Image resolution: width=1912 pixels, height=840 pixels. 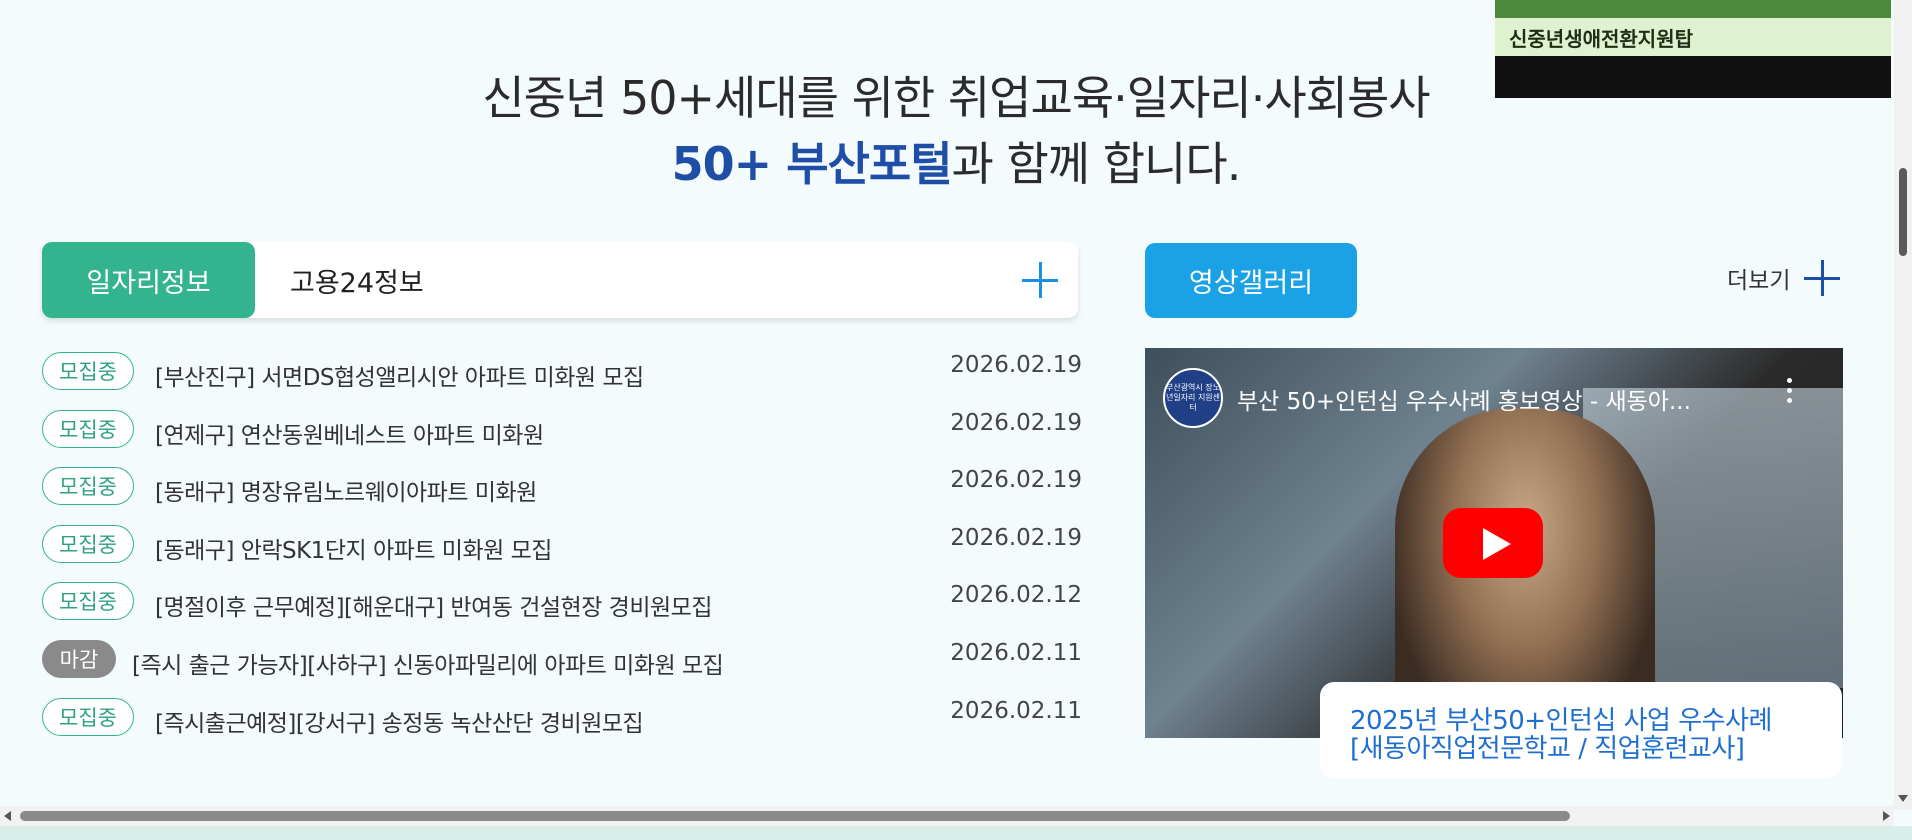 I want to click on caption-line2: [새동아직업전문학교 / 직업훈련교사], so click(x=1547, y=749).